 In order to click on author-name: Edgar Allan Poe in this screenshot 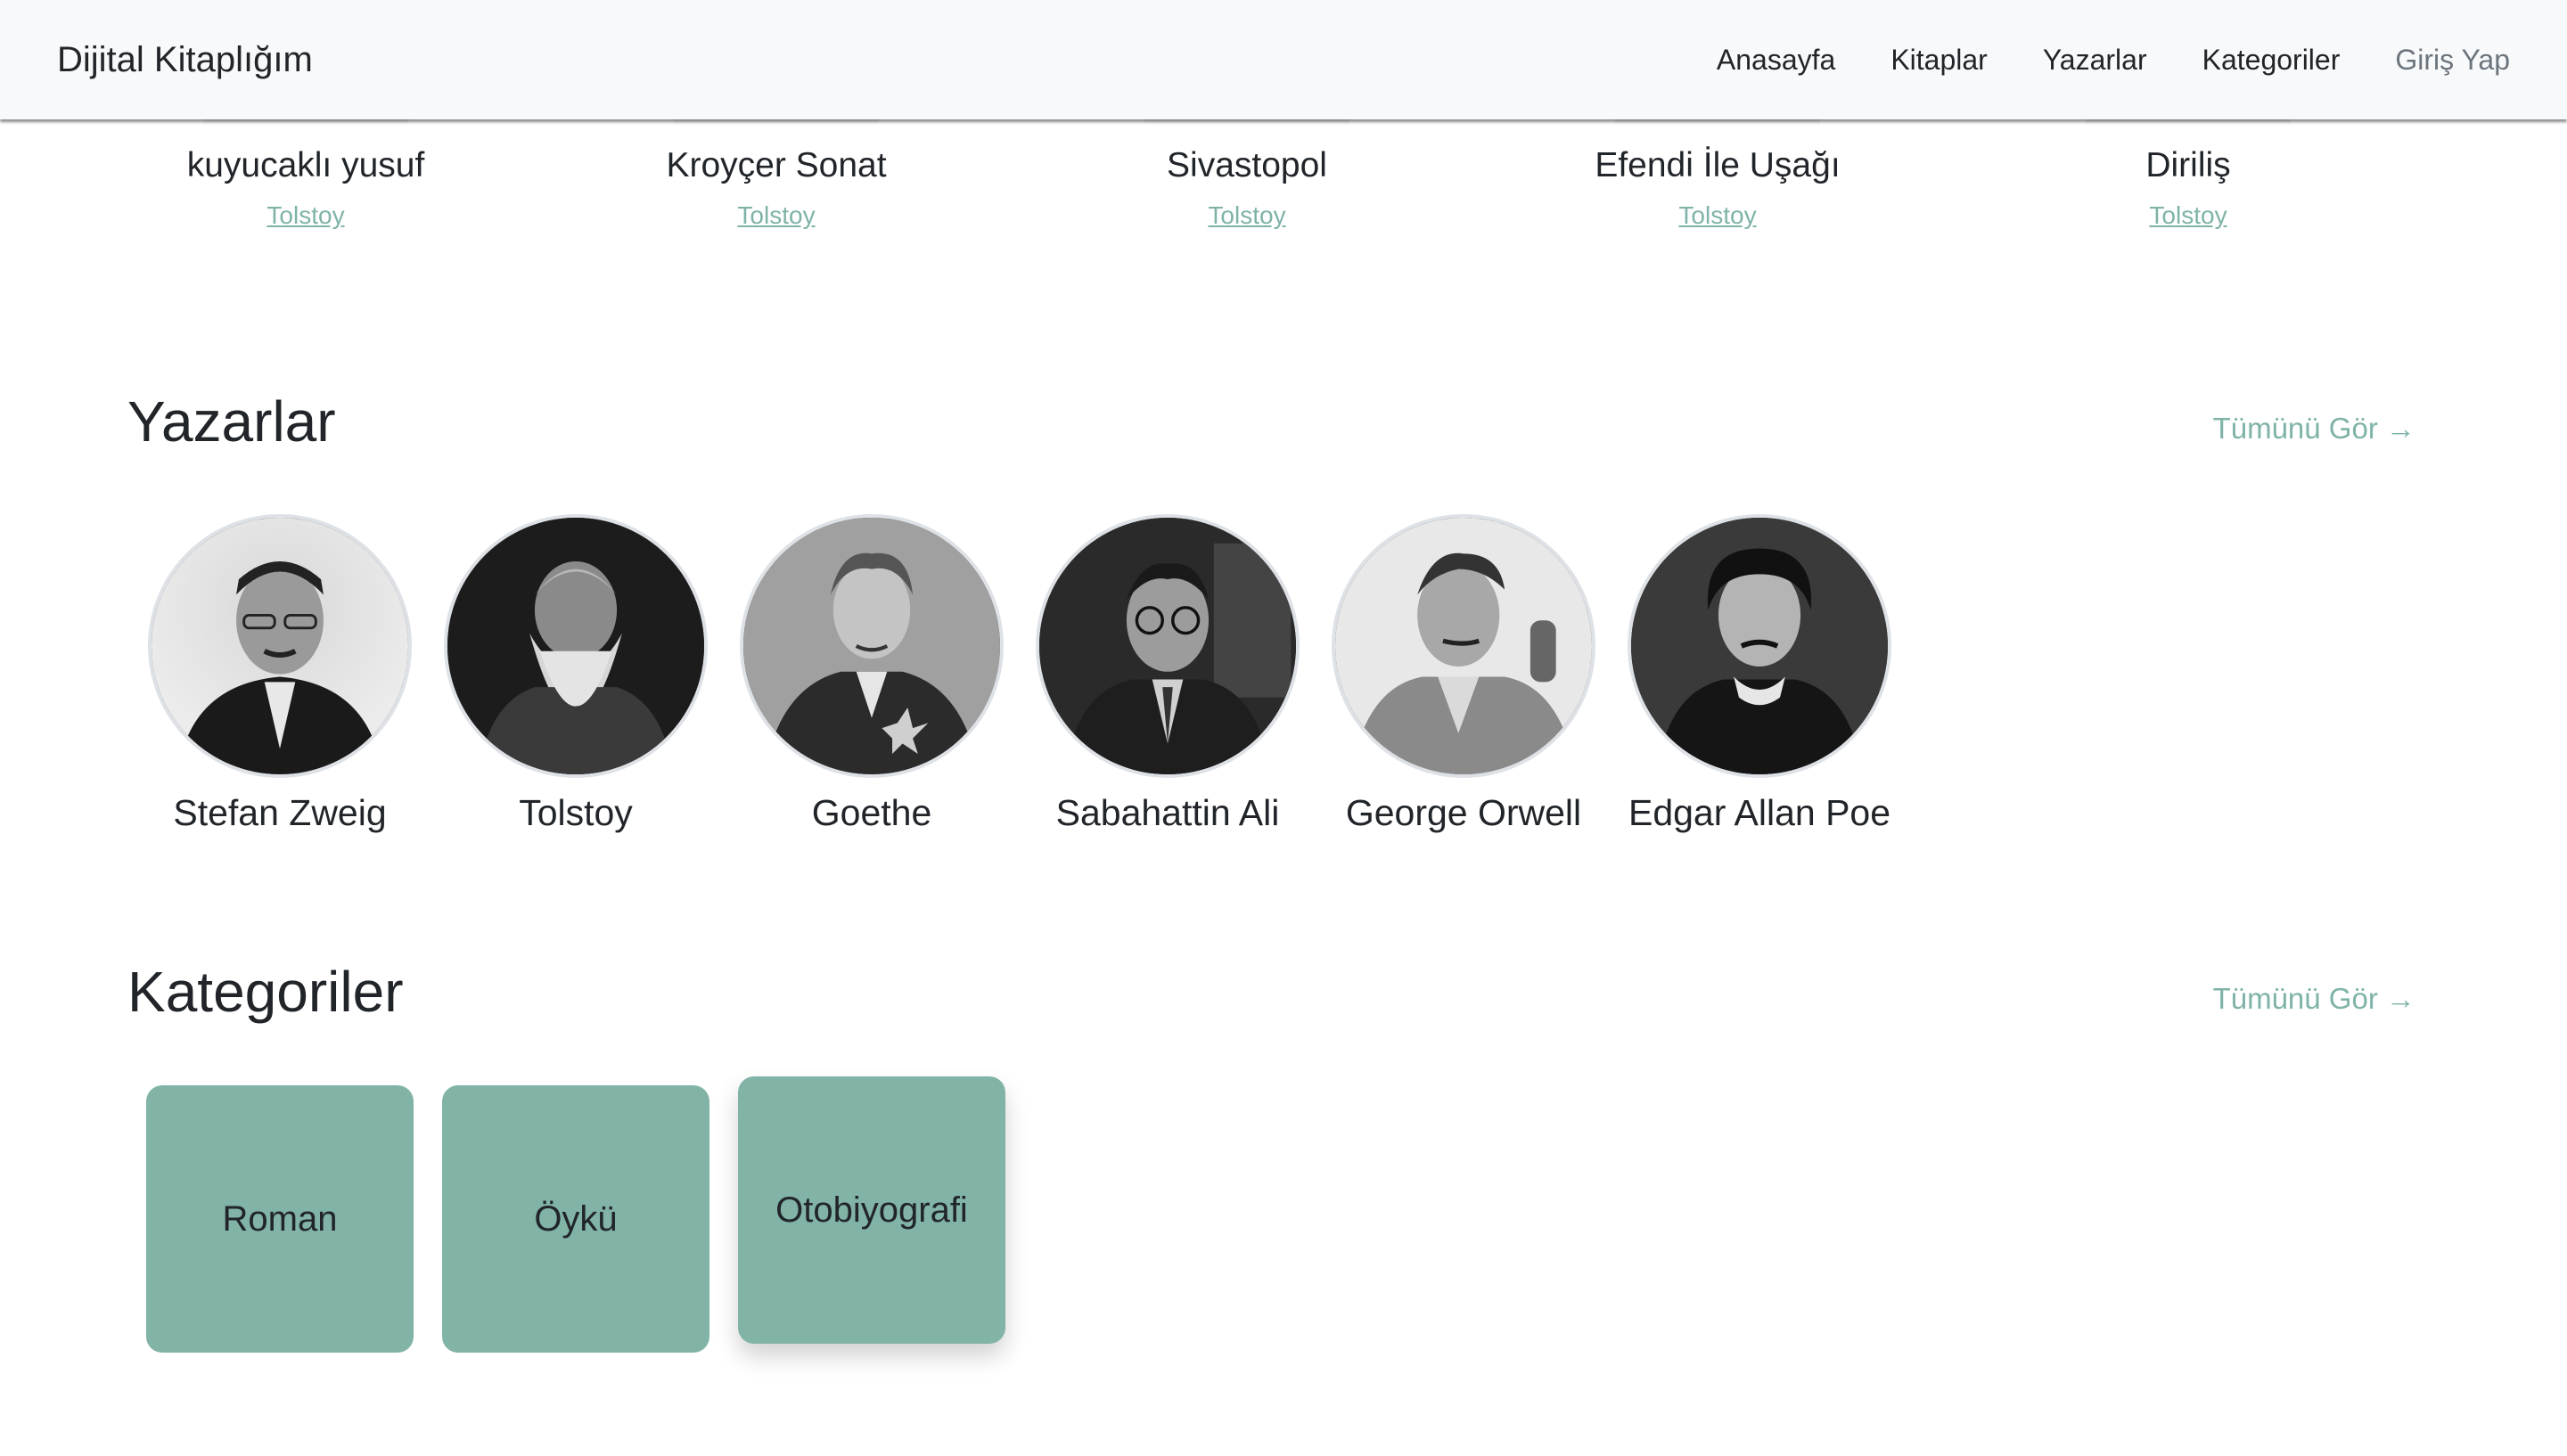, I will do `click(1759, 812)`.